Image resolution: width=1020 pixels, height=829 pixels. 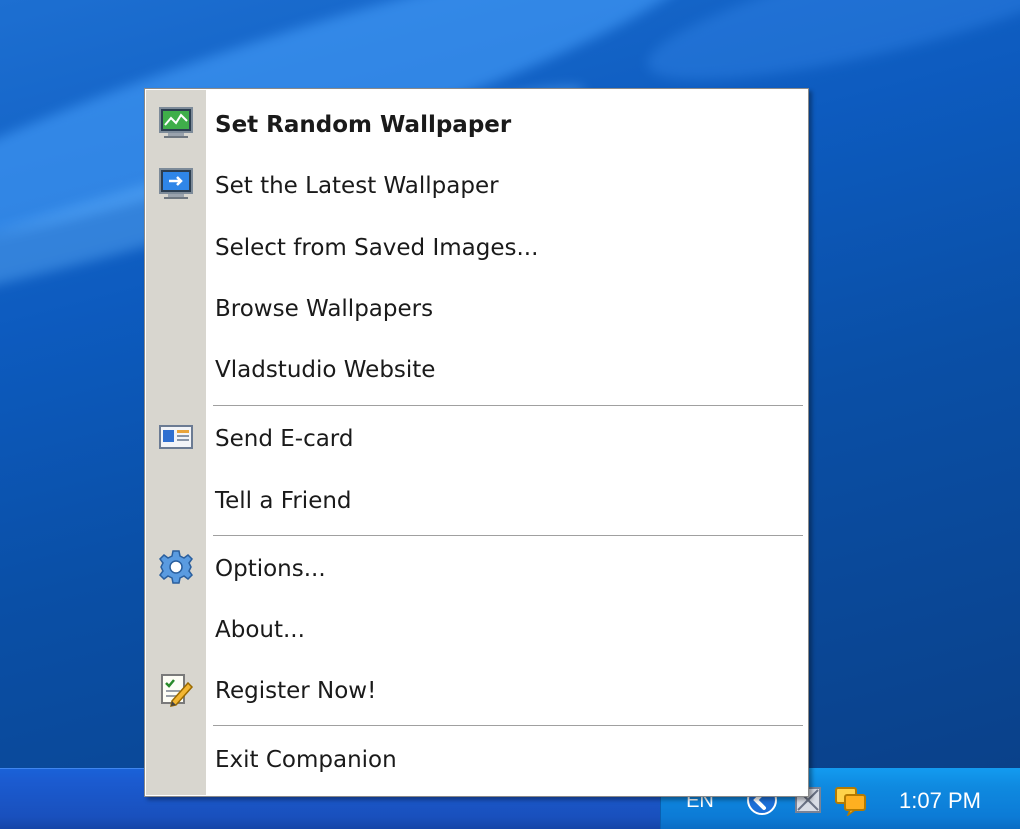 What do you see at coordinates (306, 760) in the screenshot?
I see `menu-item-label: Exit Companion` at bounding box center [306, 760].